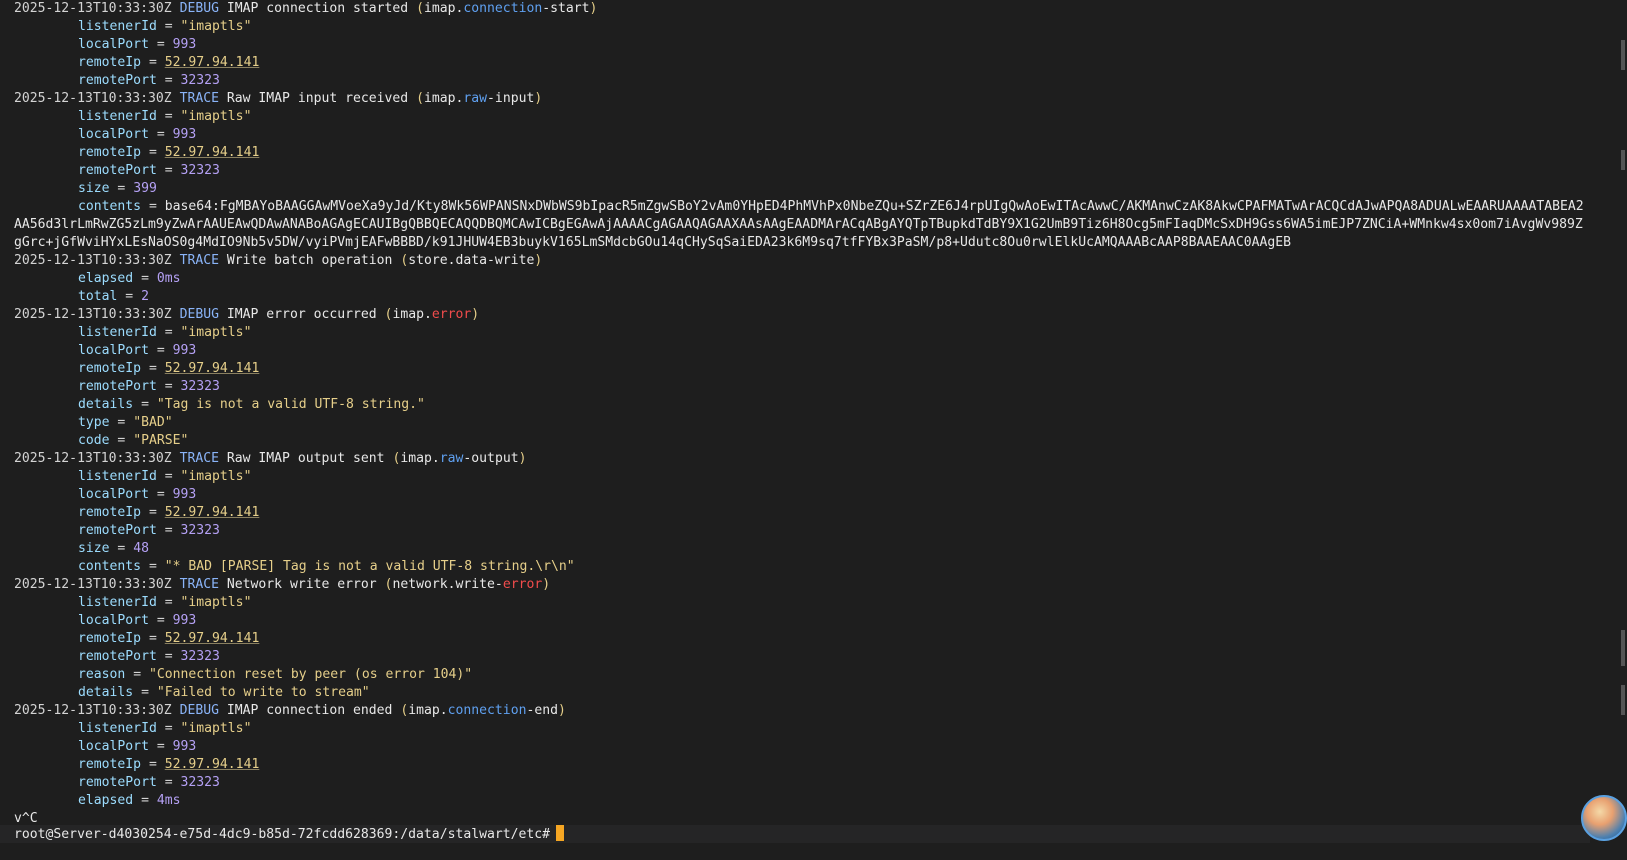  I want to click on raw-text: v^C, so click(26, 818).